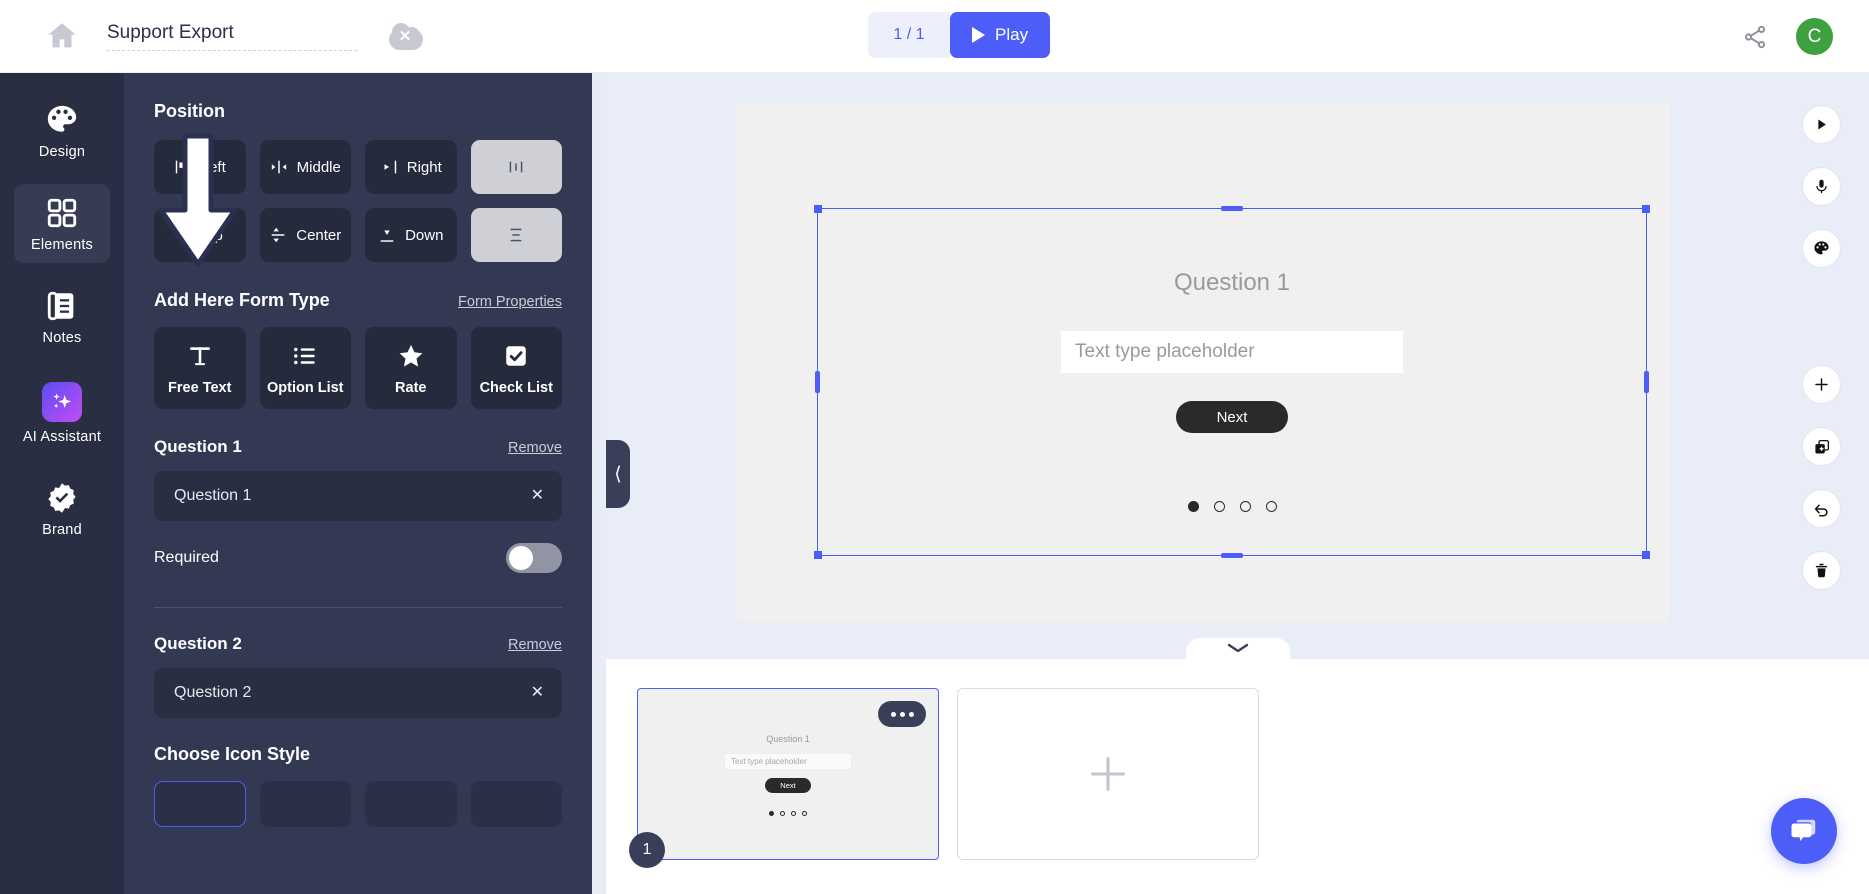  I want to click on slides-strip-toggle, so click(1237, 653).